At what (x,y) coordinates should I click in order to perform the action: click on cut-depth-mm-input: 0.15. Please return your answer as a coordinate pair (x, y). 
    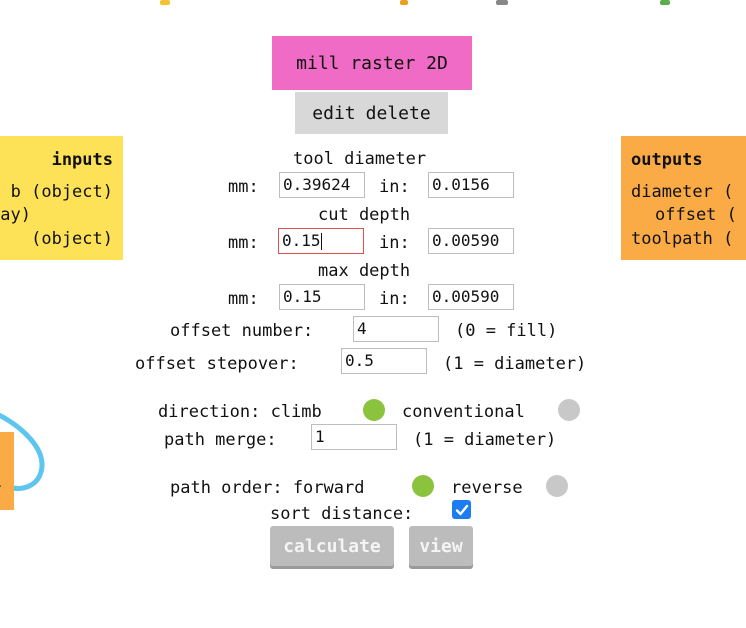
    Looking at the image, I should click on (321, 241).